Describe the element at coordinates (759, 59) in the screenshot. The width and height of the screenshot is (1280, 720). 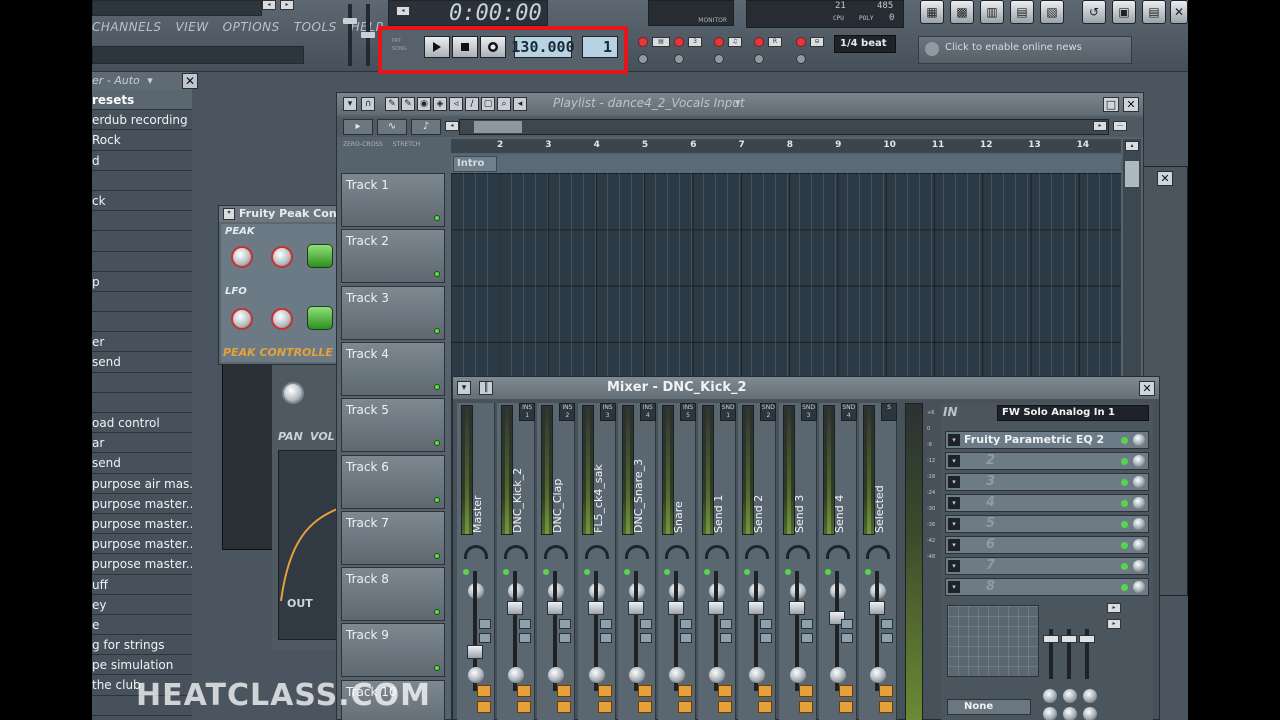
I see `multilink-led` at that location.